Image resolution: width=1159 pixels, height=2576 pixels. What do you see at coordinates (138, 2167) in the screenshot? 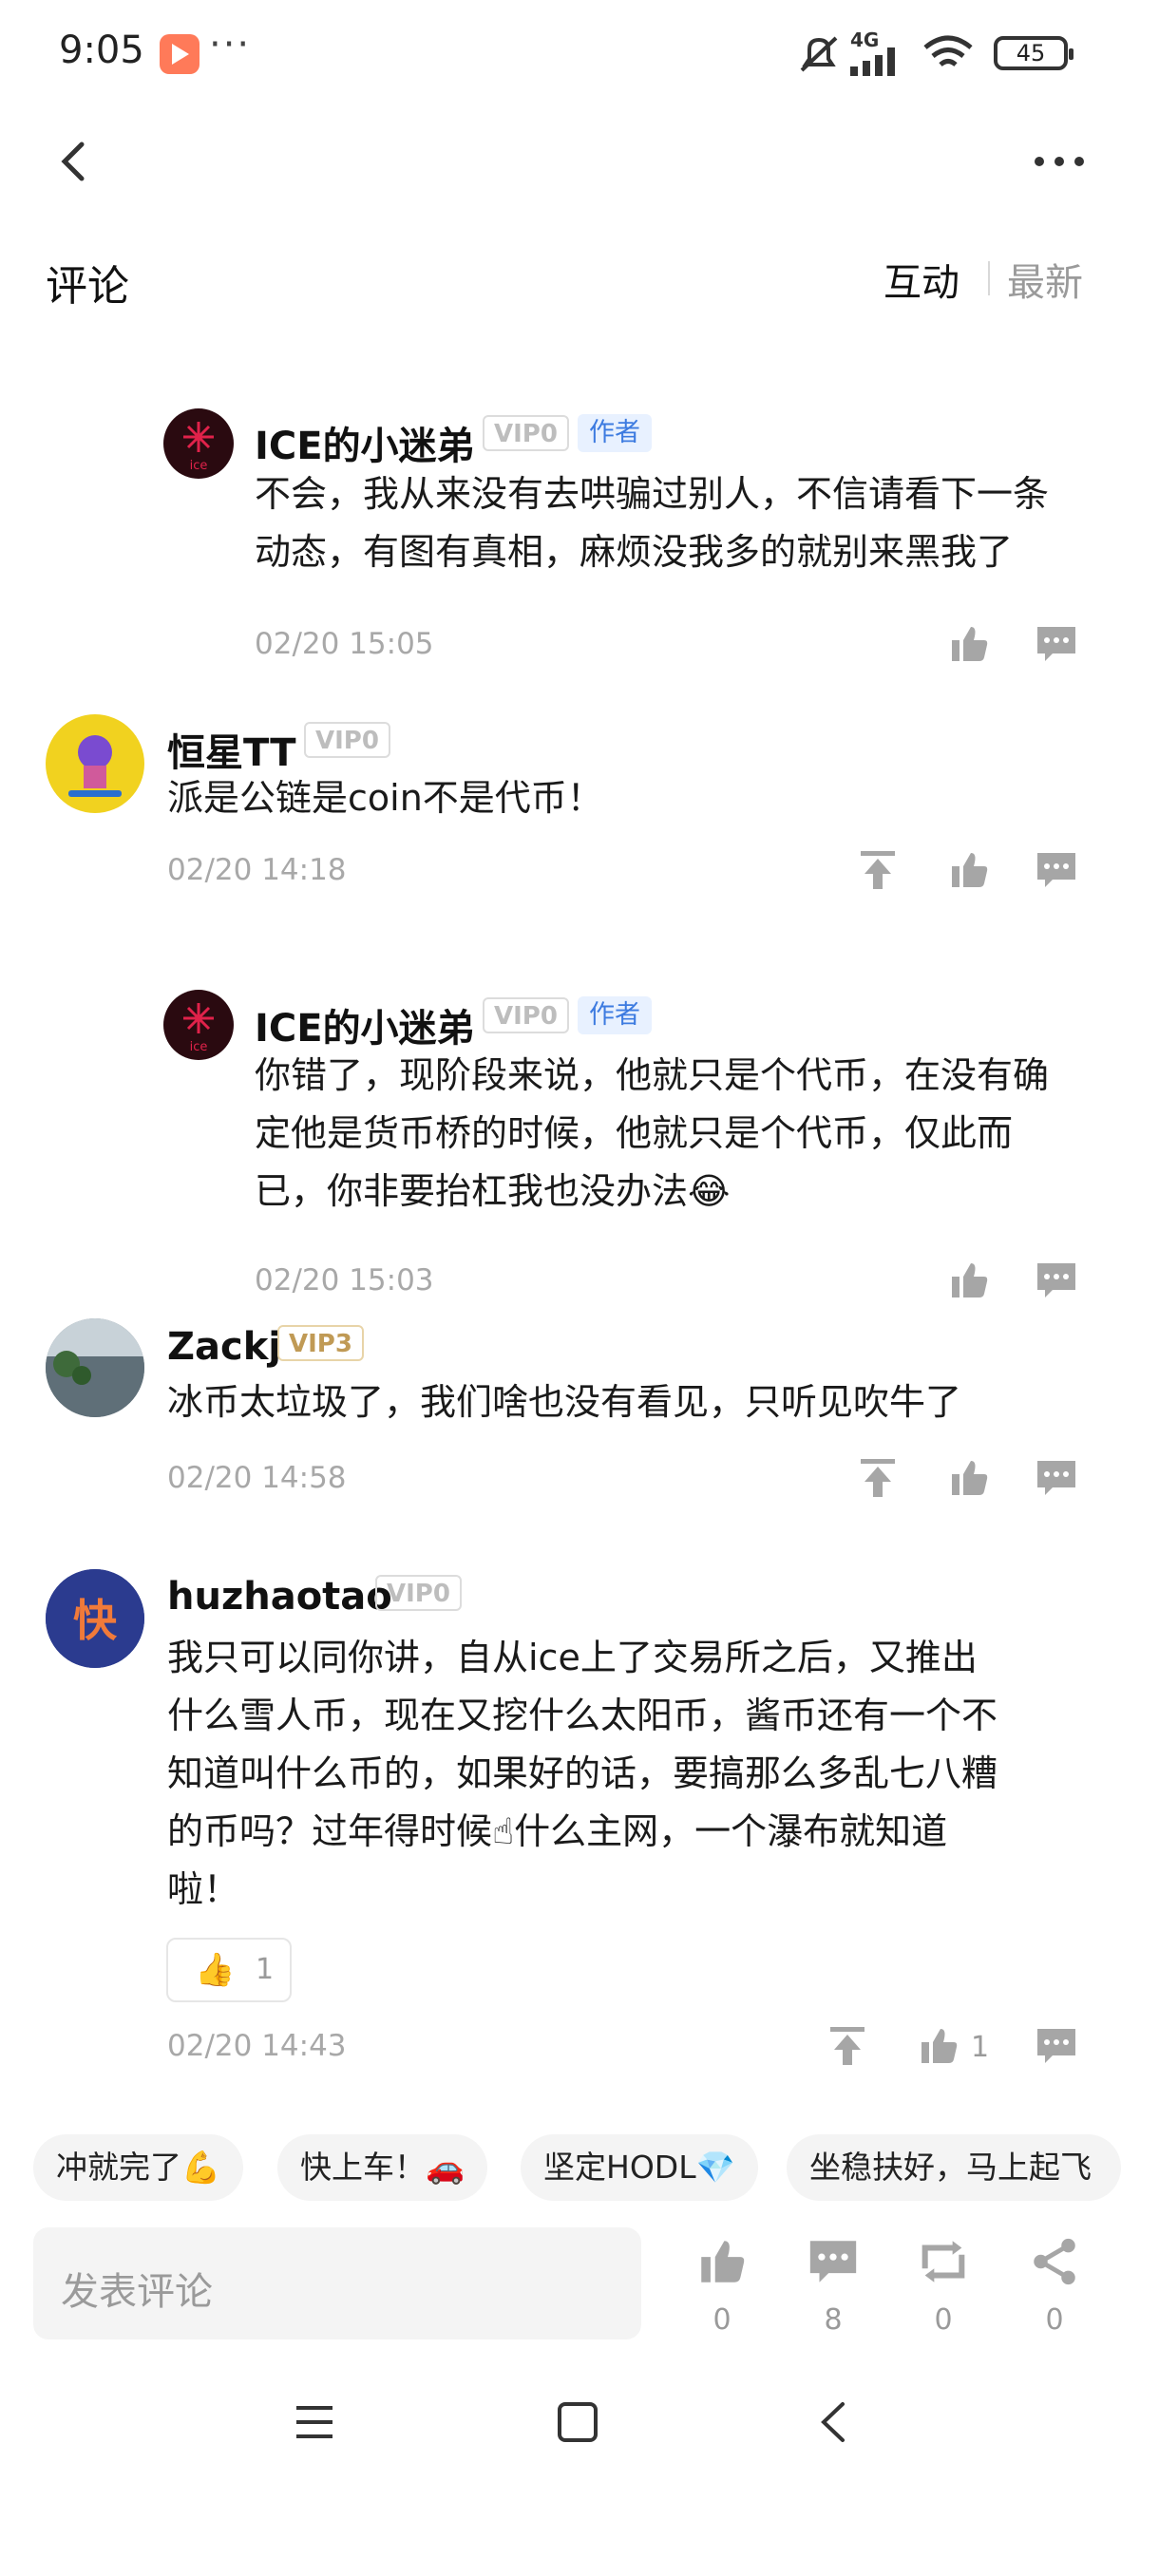
I see `quick-reply-chip: 冲就完了💪` at bounding box center [138, 2167].